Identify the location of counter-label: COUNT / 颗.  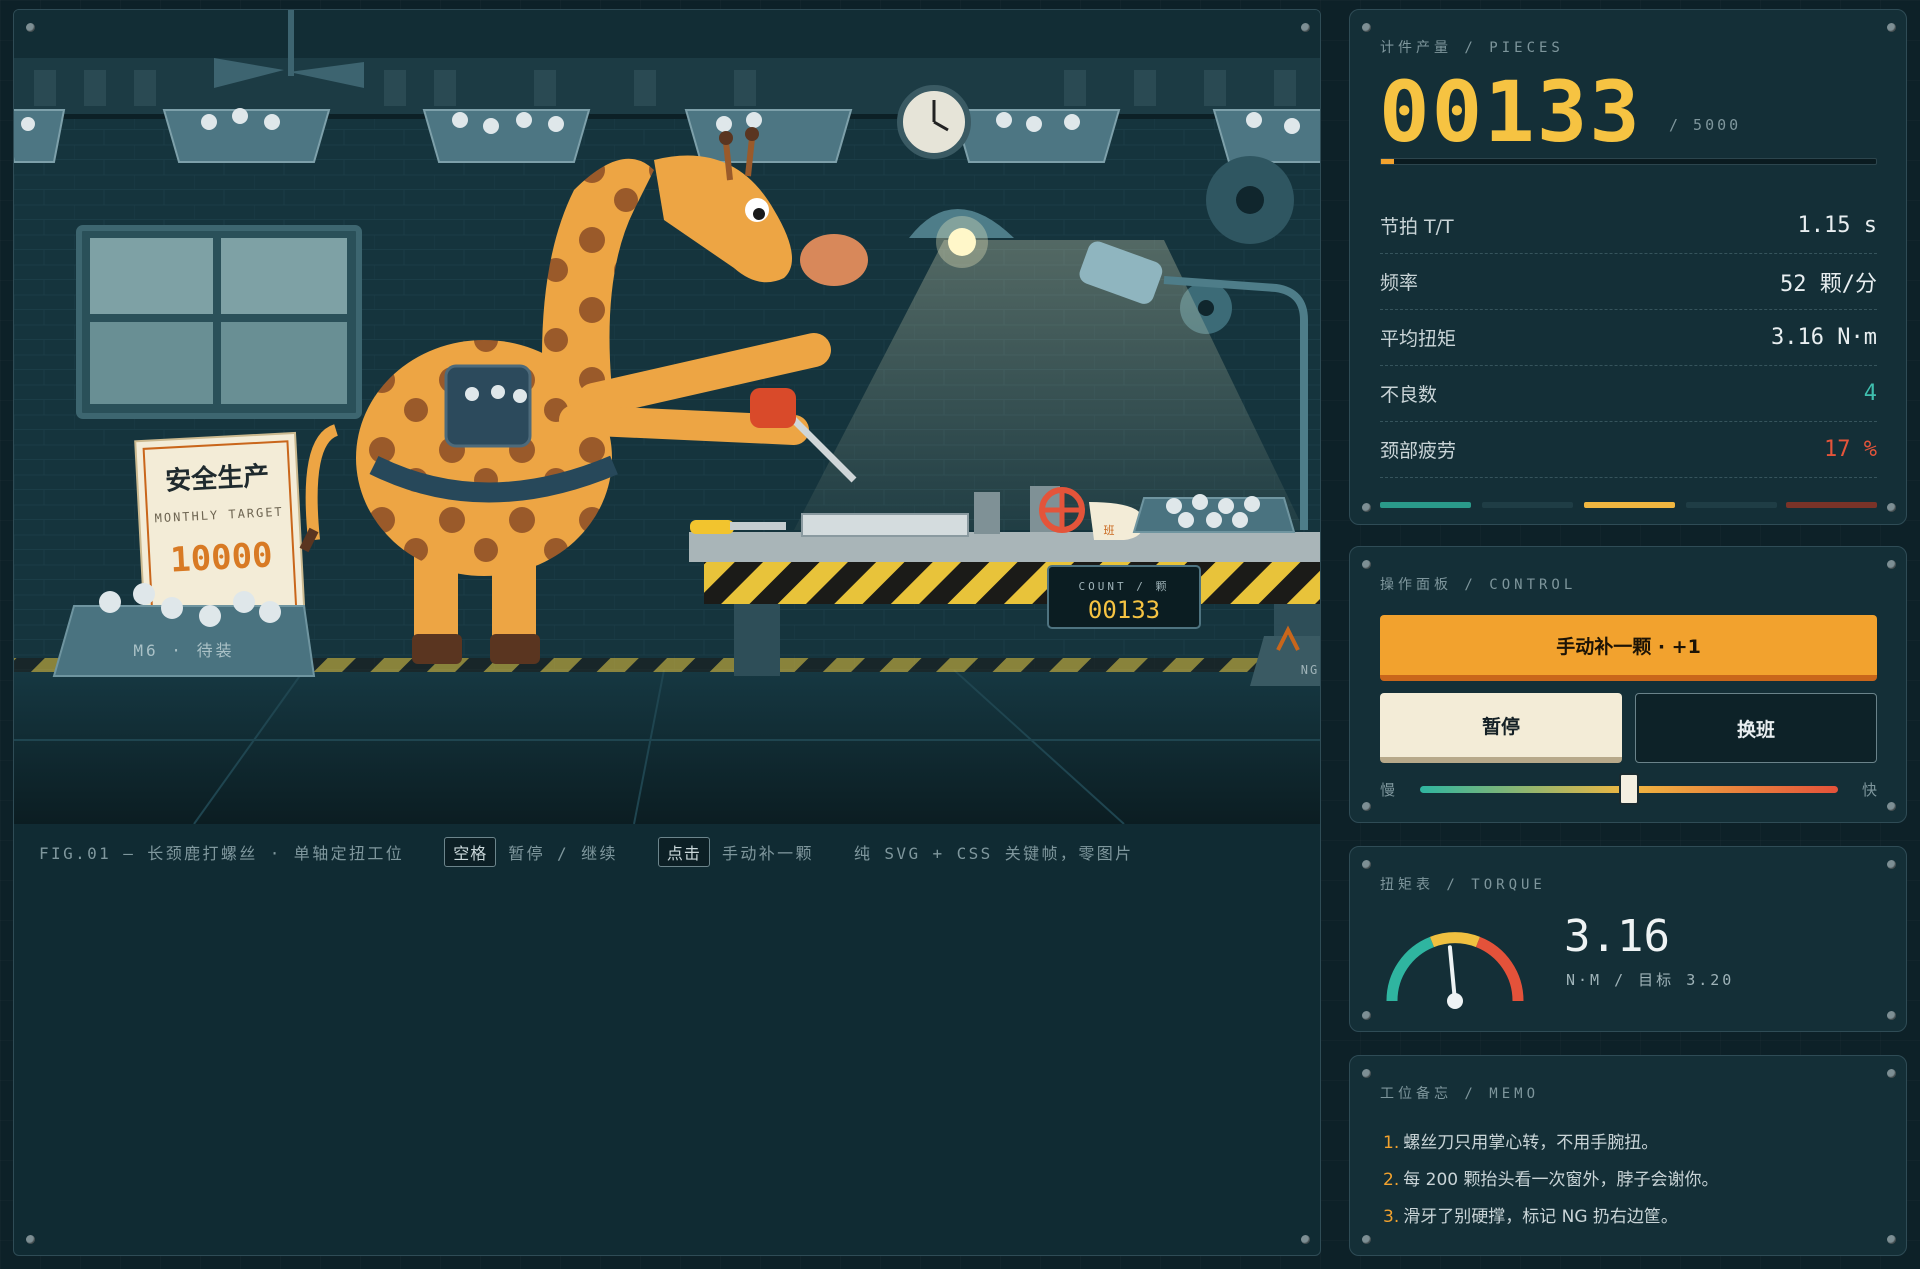
(1124, 586).